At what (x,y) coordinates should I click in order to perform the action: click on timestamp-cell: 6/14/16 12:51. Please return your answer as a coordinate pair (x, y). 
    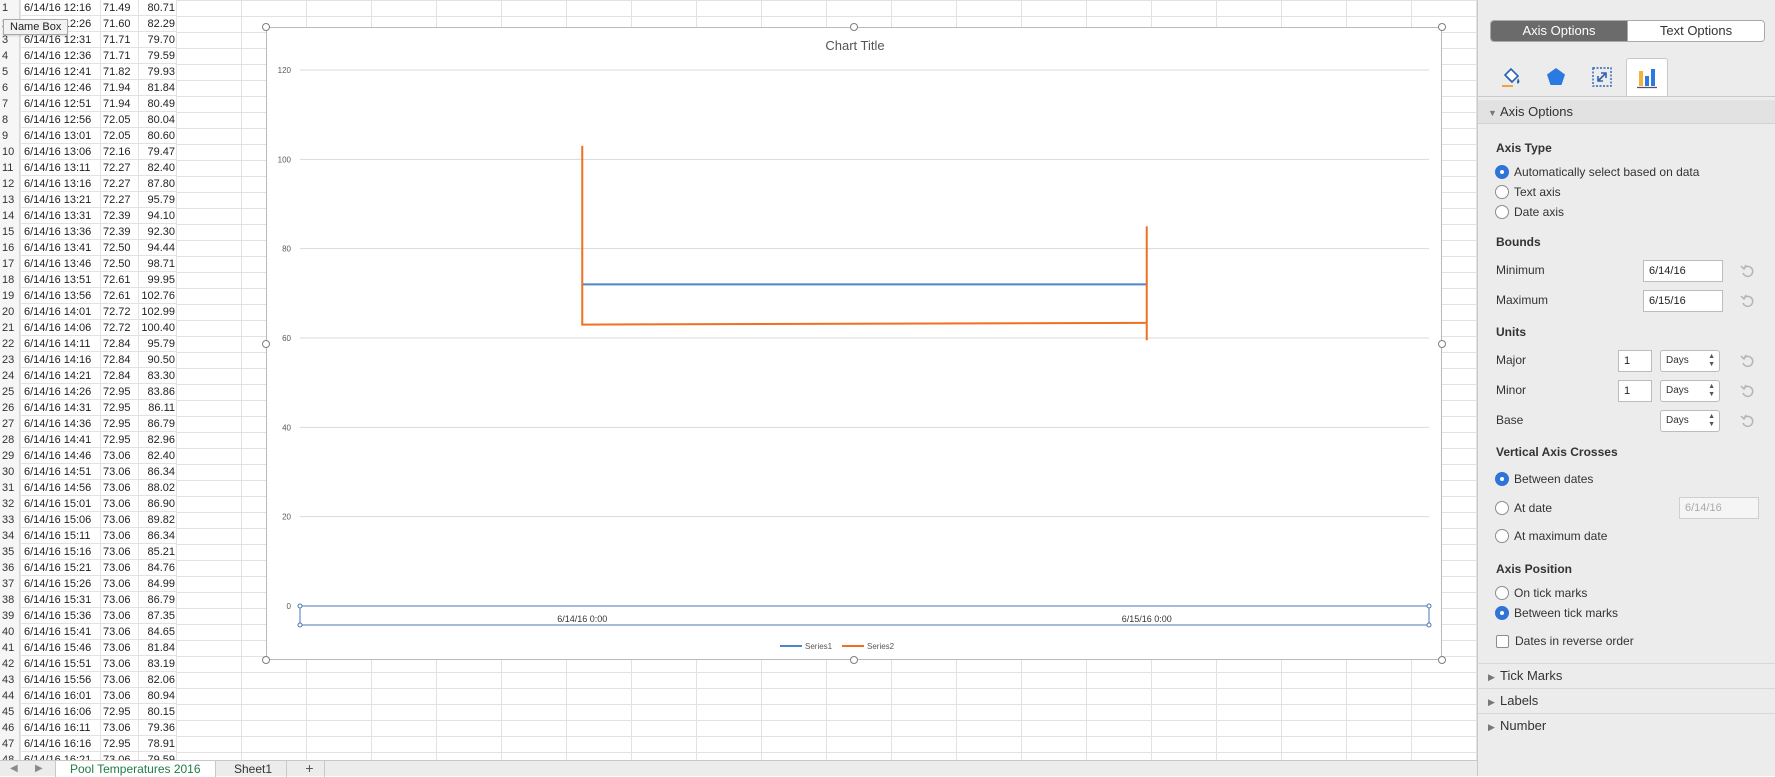
    Looking at the image, I should click on (57, 104).